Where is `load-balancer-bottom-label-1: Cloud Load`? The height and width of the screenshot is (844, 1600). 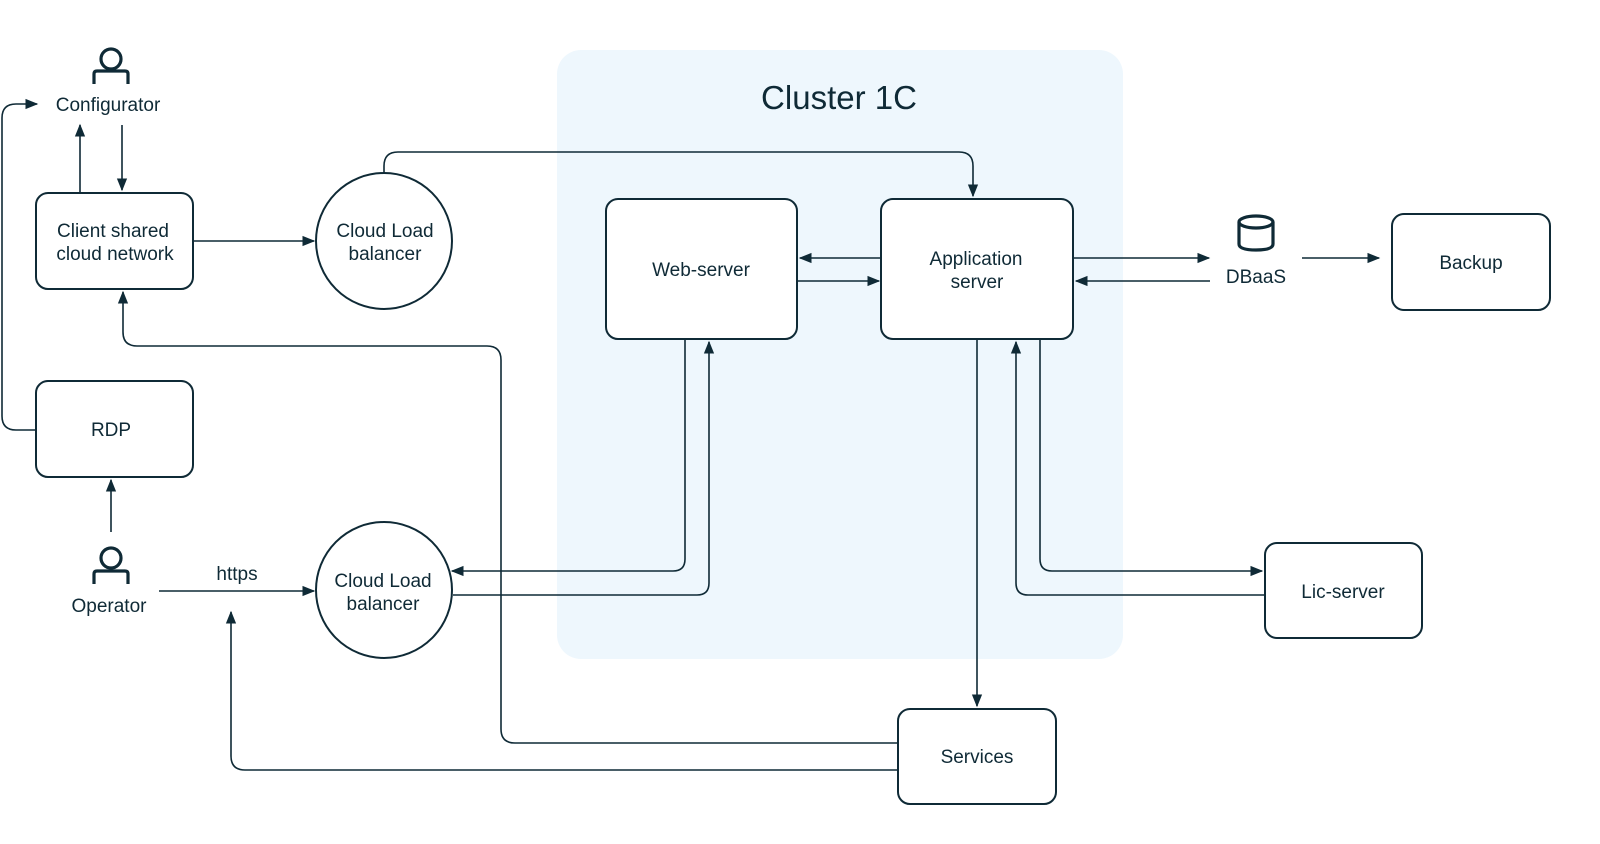
load-balancer-bottom-label-1: Cloud Load is located at coordinates (382, 581).